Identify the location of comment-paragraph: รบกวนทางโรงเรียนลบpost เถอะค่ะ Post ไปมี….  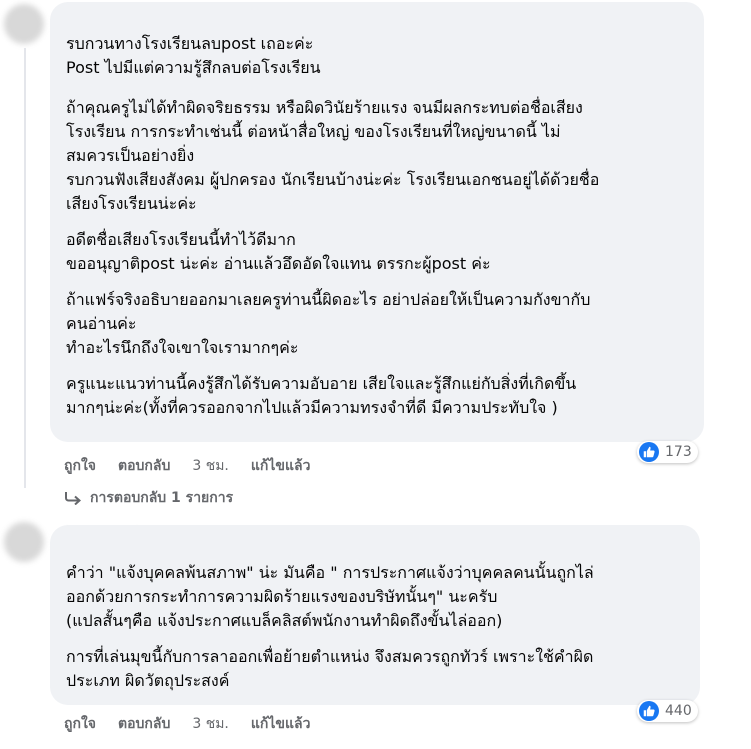
(193, 55).